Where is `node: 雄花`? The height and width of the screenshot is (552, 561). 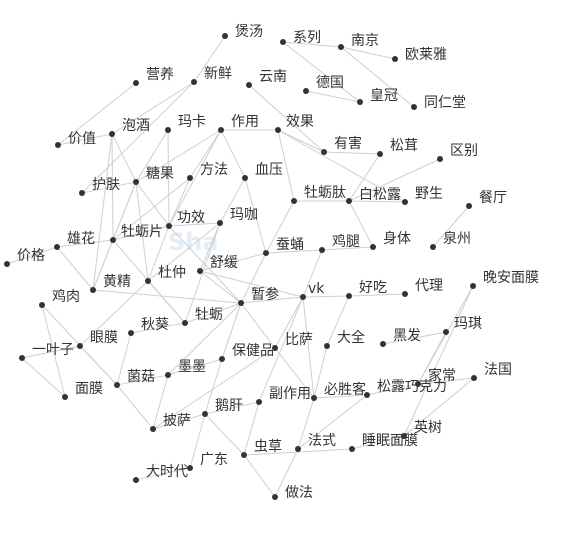
node: 雄花 is located at coordinates (74, 240).